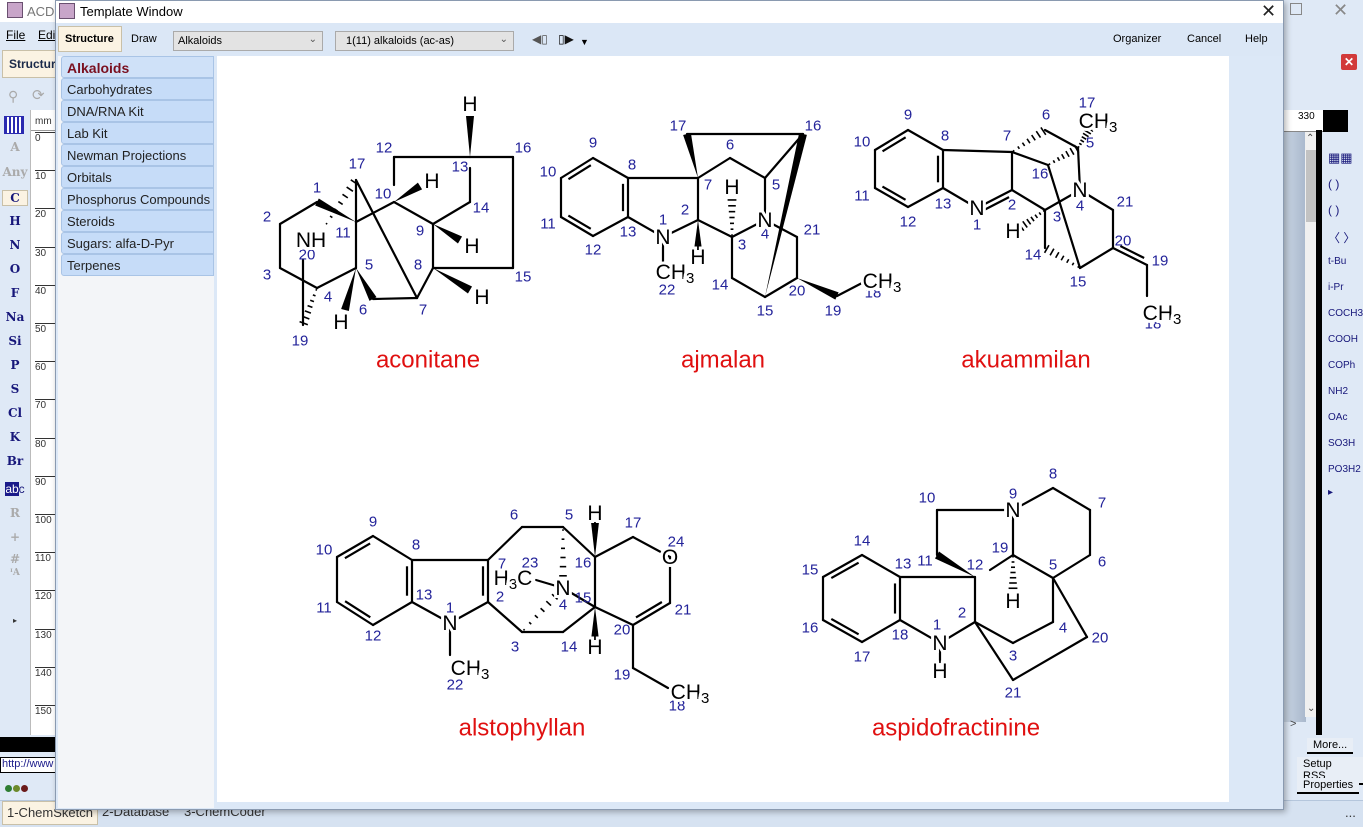  What do you see at coordinates (900, 635) in the screenshot?
I see `atom-locant: 18` at bounding box center [900, 635].